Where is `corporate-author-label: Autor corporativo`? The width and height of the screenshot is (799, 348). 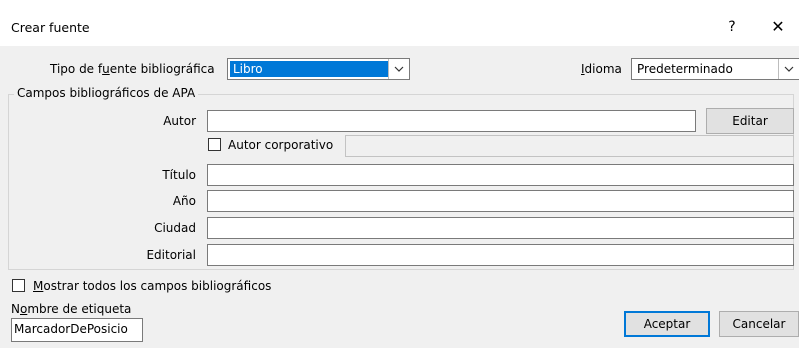
corporate-author-label: Autor corporativo is located at coordinates (281, 145).